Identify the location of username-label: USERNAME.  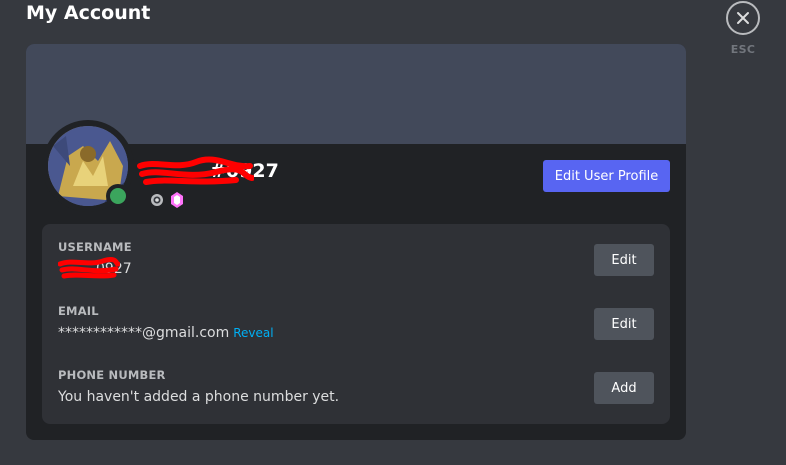
(95, 247).